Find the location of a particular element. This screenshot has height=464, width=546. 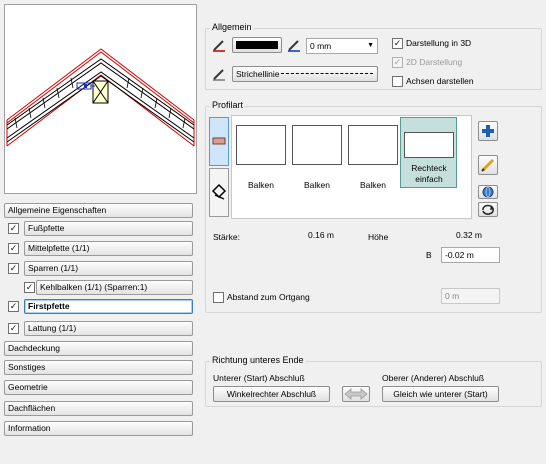

staerke-label: Stärke: is located at coordinates (226, 237).